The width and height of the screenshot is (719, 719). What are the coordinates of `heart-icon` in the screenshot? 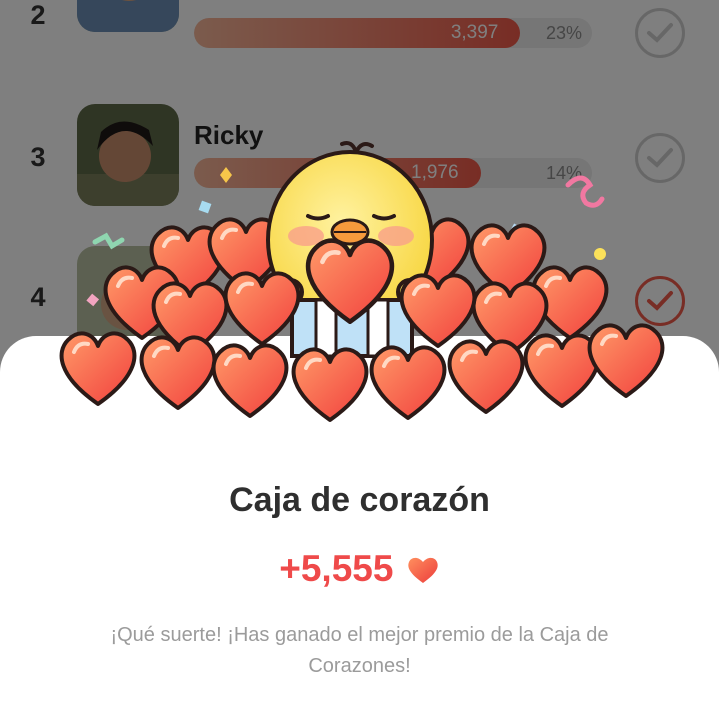 It's located at (423, 570).